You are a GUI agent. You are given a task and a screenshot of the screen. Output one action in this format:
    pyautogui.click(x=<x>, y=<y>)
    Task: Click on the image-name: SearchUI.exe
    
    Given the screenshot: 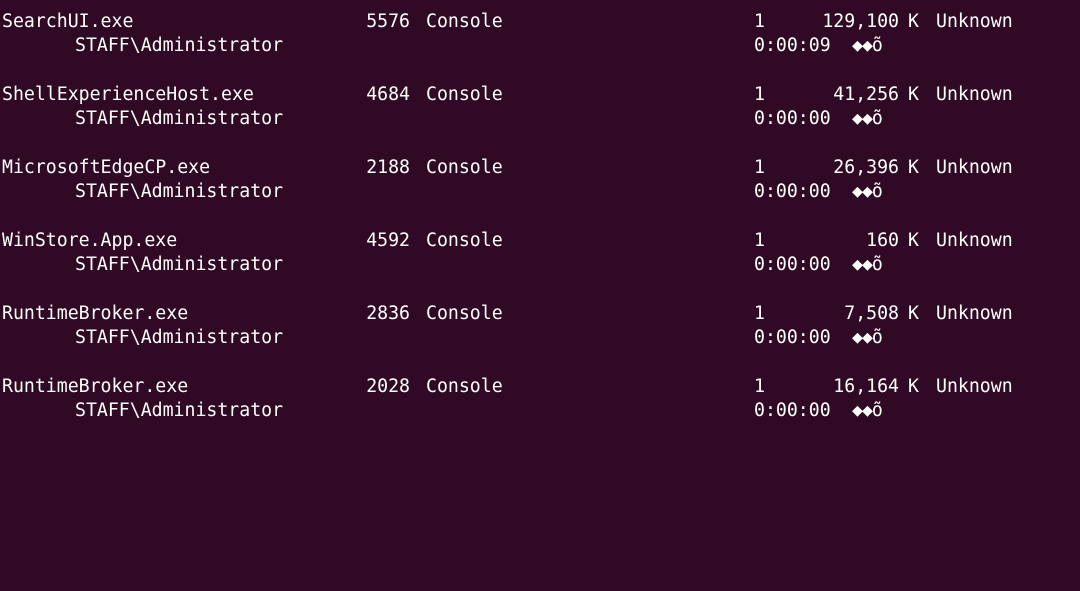 What is the action you would take?
    pyautogui.click(x=68, y=21)
    